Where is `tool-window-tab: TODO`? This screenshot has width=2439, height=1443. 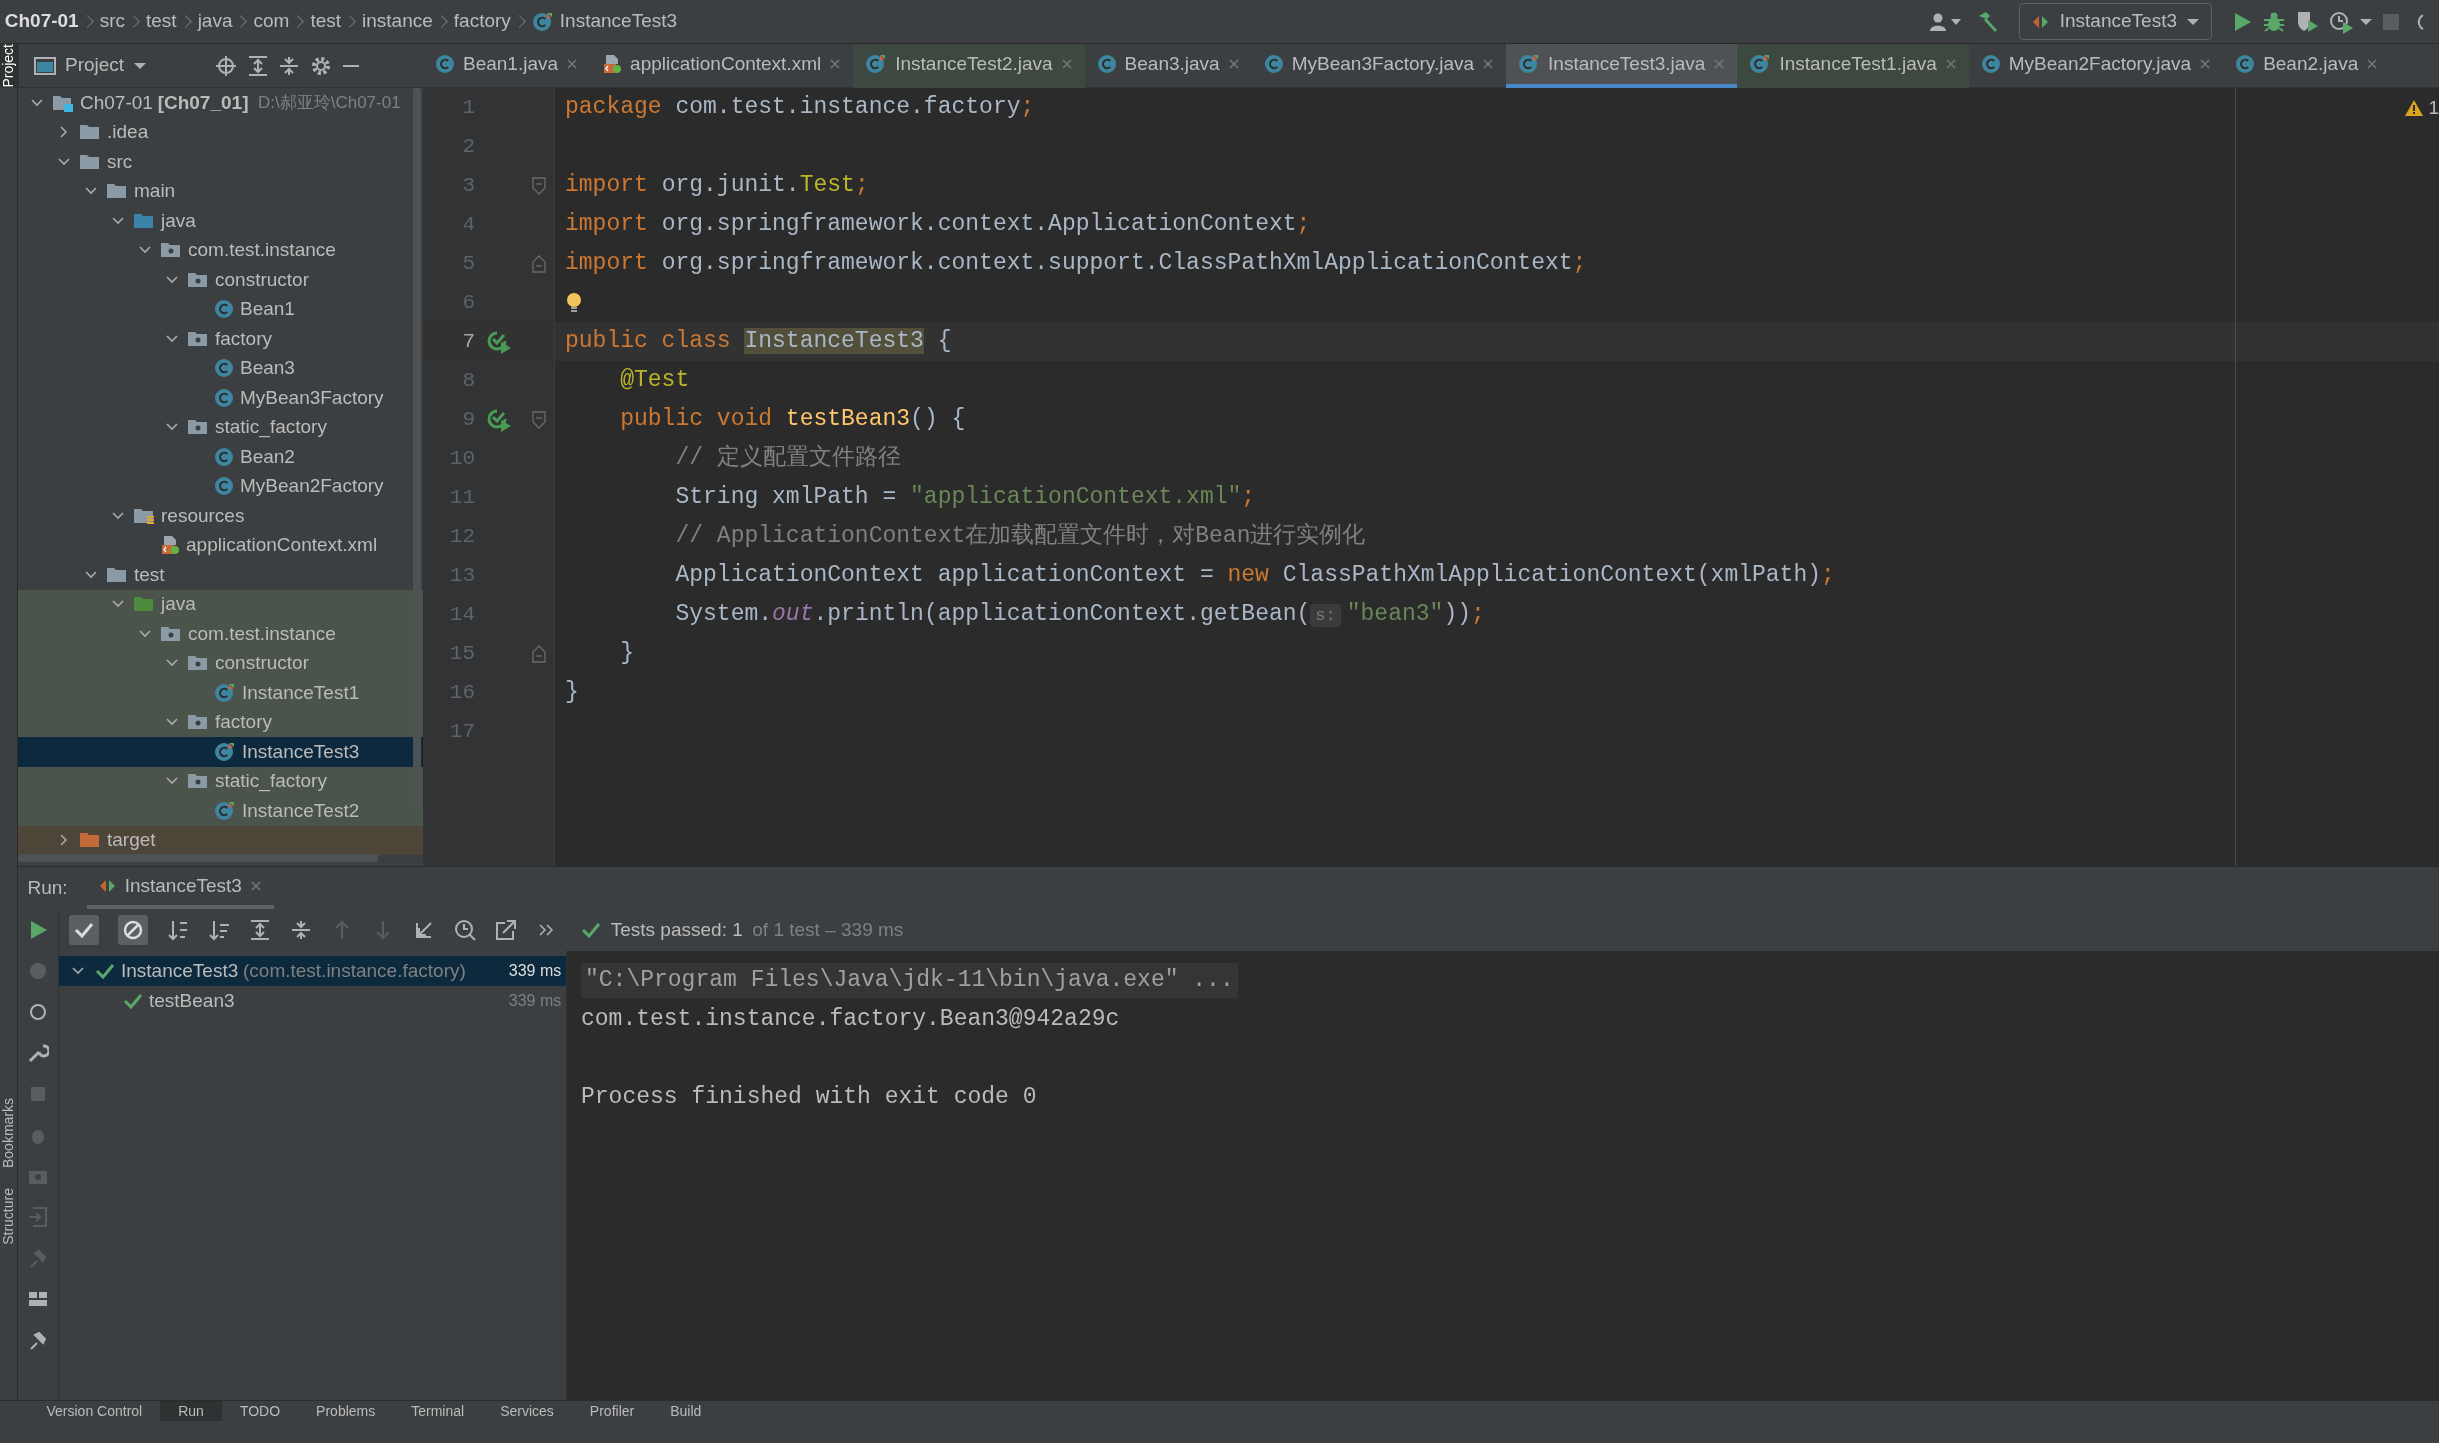
tool-window-tab: TODO is located at coordinates (260, 1411).